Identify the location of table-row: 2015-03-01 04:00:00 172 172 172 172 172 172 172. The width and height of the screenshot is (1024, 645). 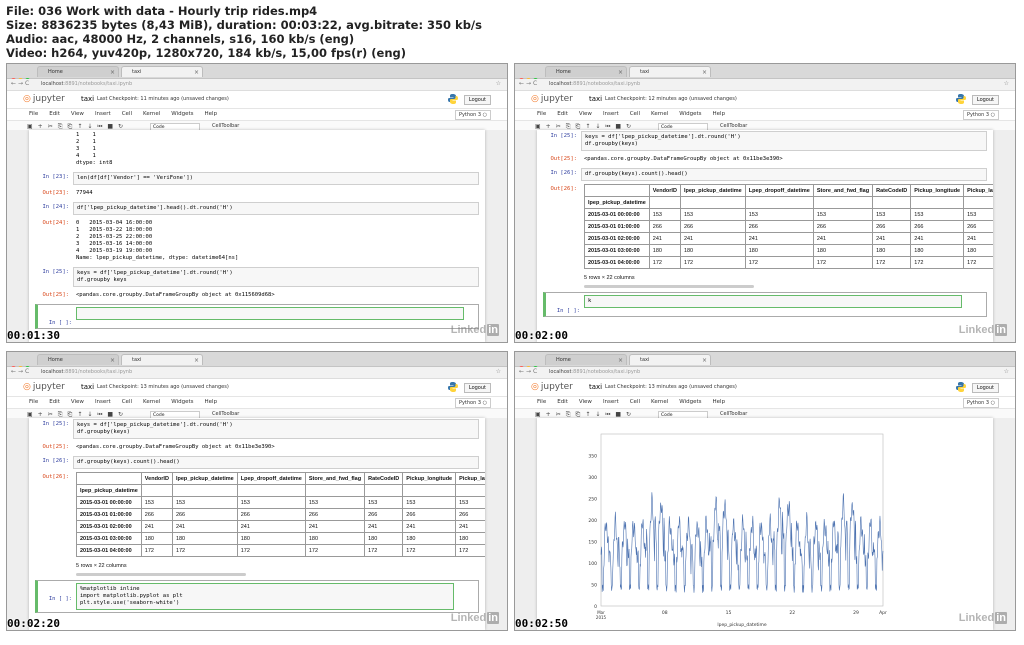
(788, 262).